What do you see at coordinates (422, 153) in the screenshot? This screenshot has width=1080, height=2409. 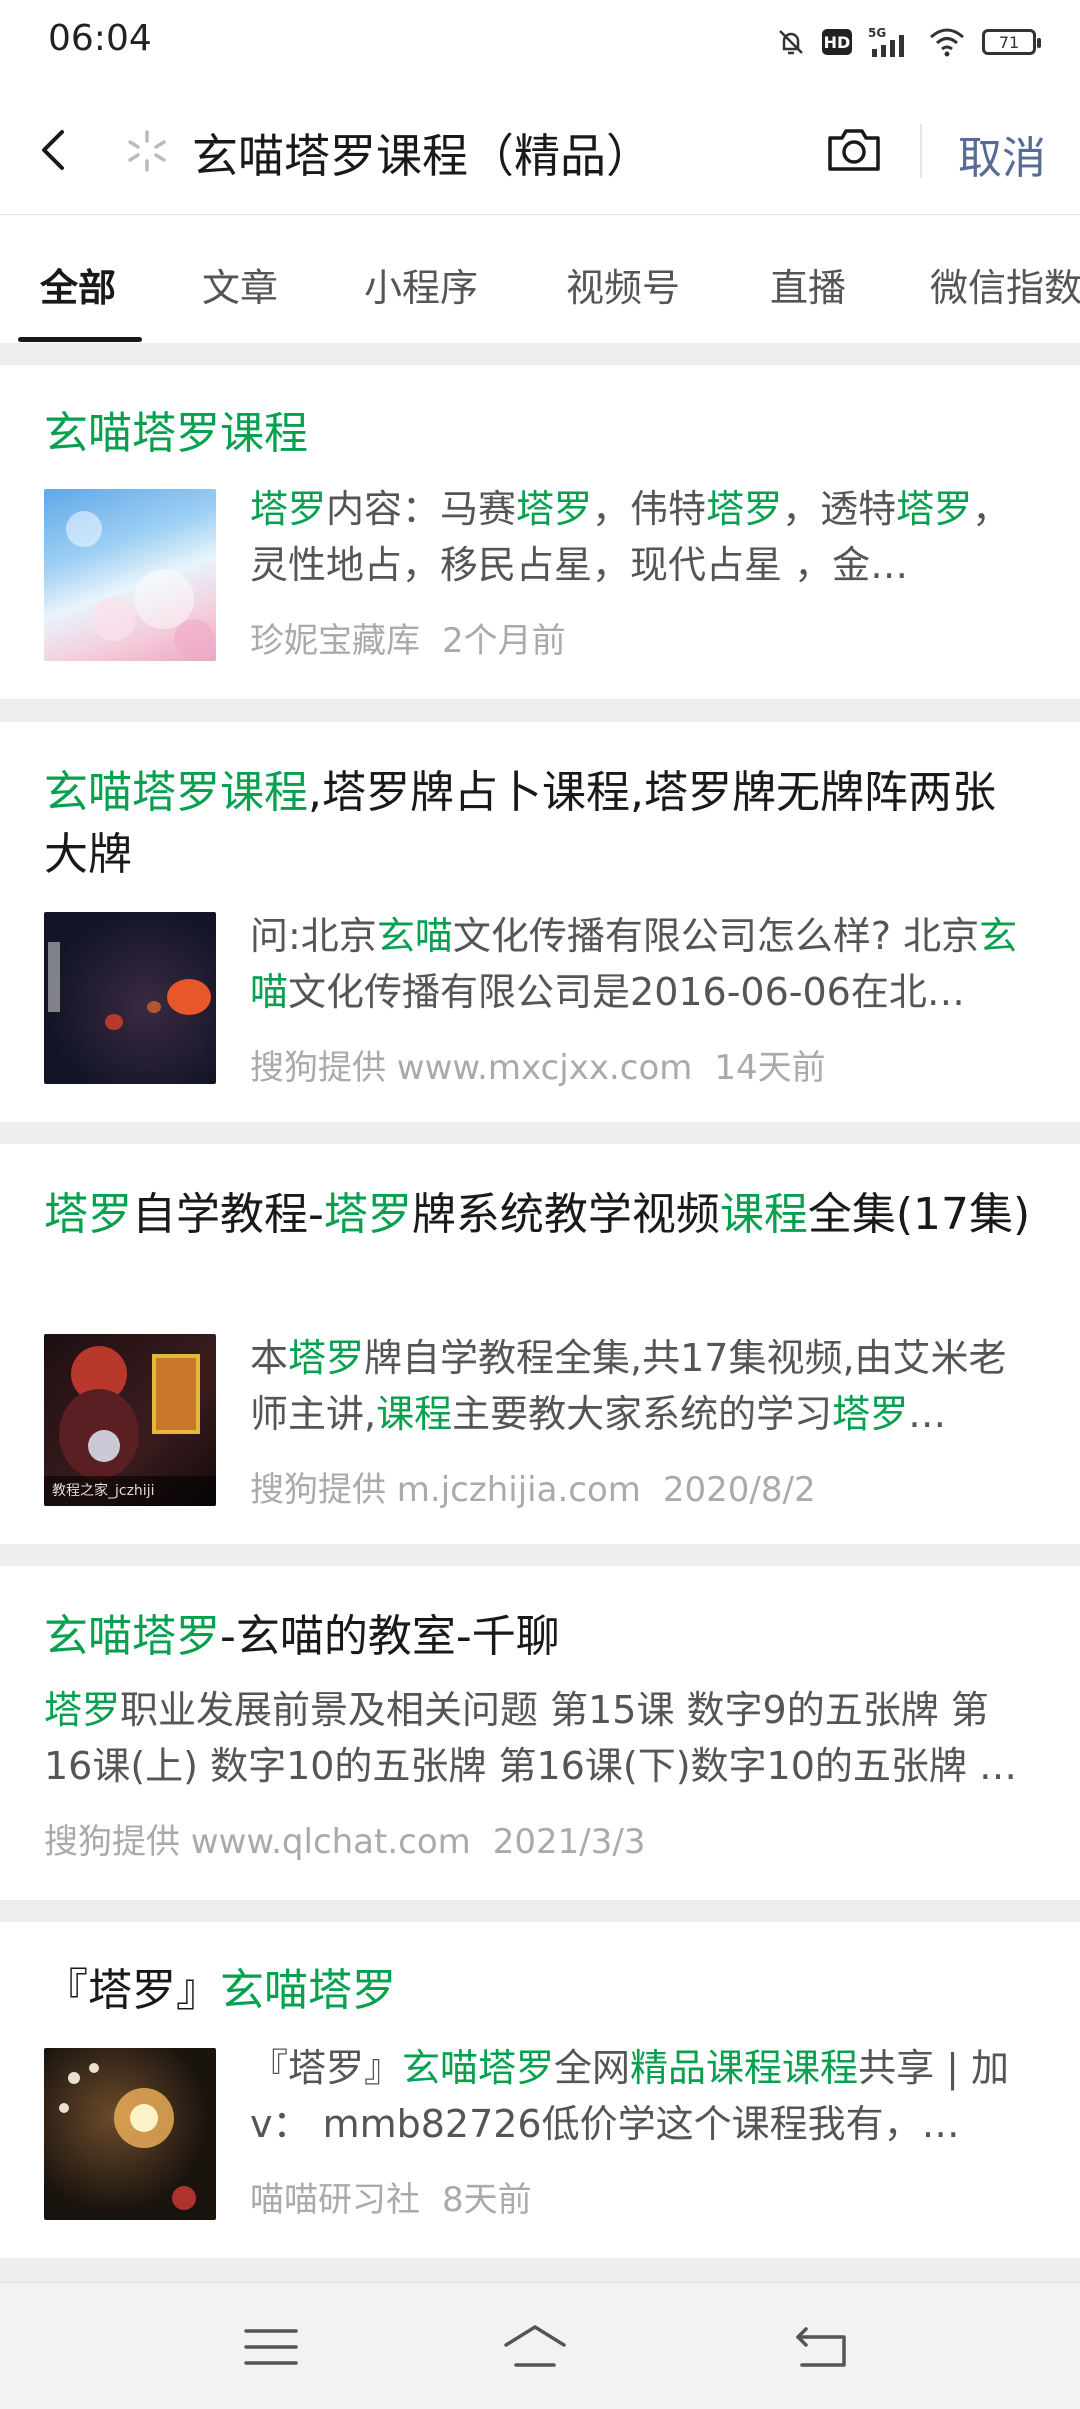 I see `search-input: 玄喵塔罗课程（精品）` at bounding box center [422, 153].